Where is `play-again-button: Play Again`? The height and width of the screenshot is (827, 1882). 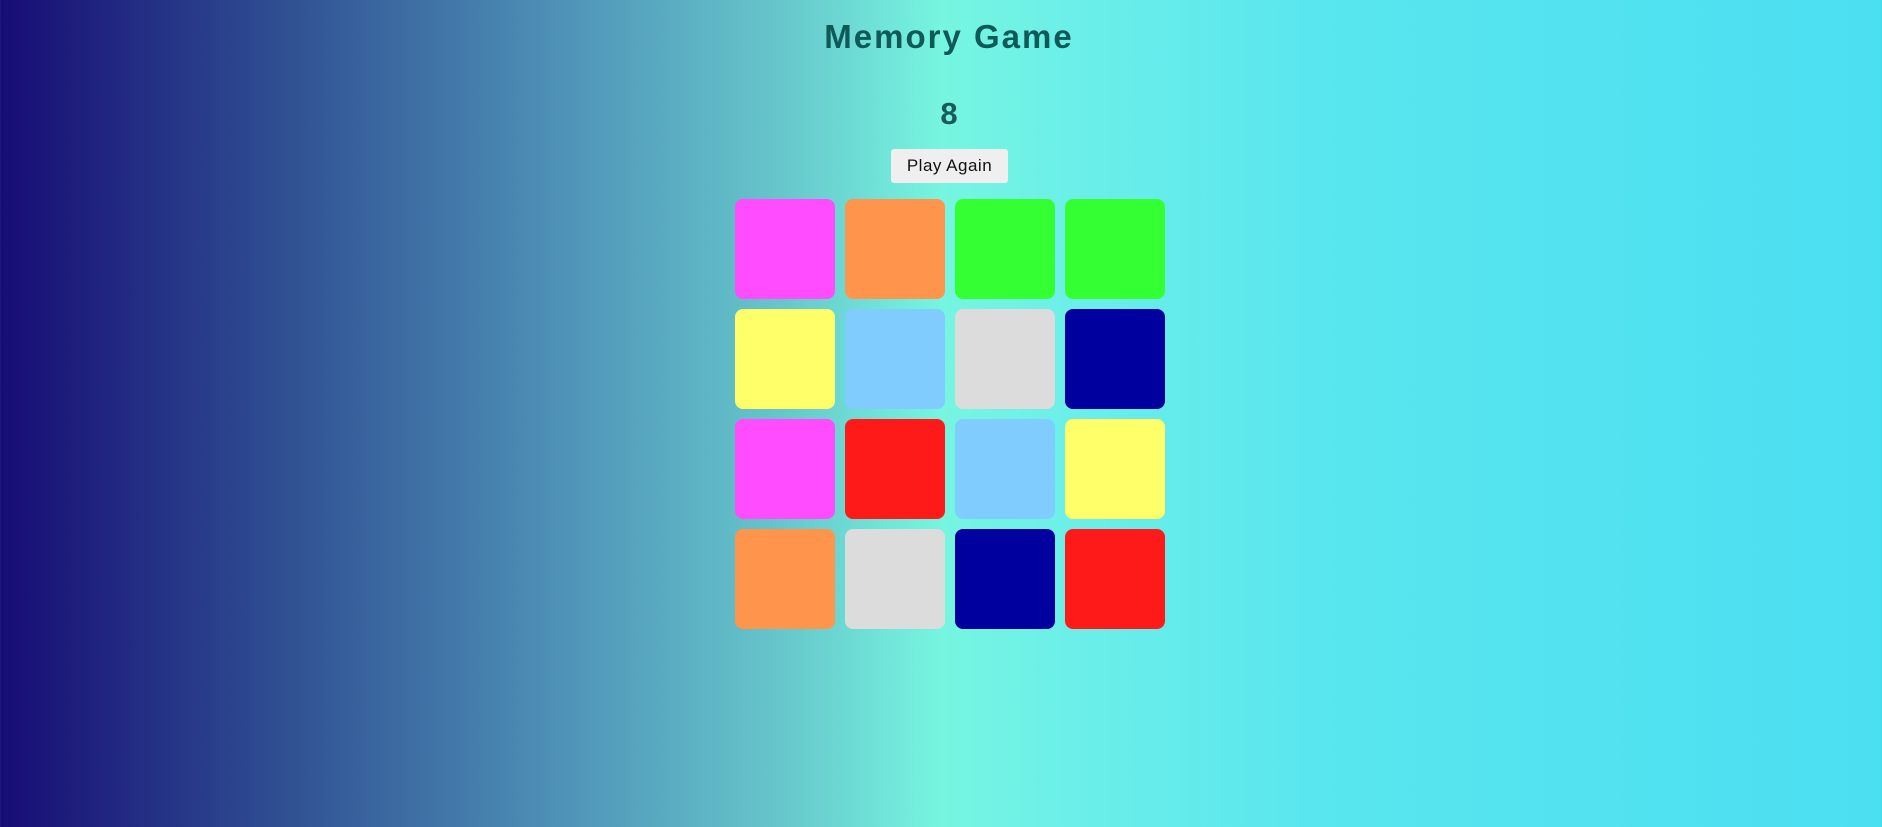 play-again-button: Play Again is located at coordinates (949, 166).